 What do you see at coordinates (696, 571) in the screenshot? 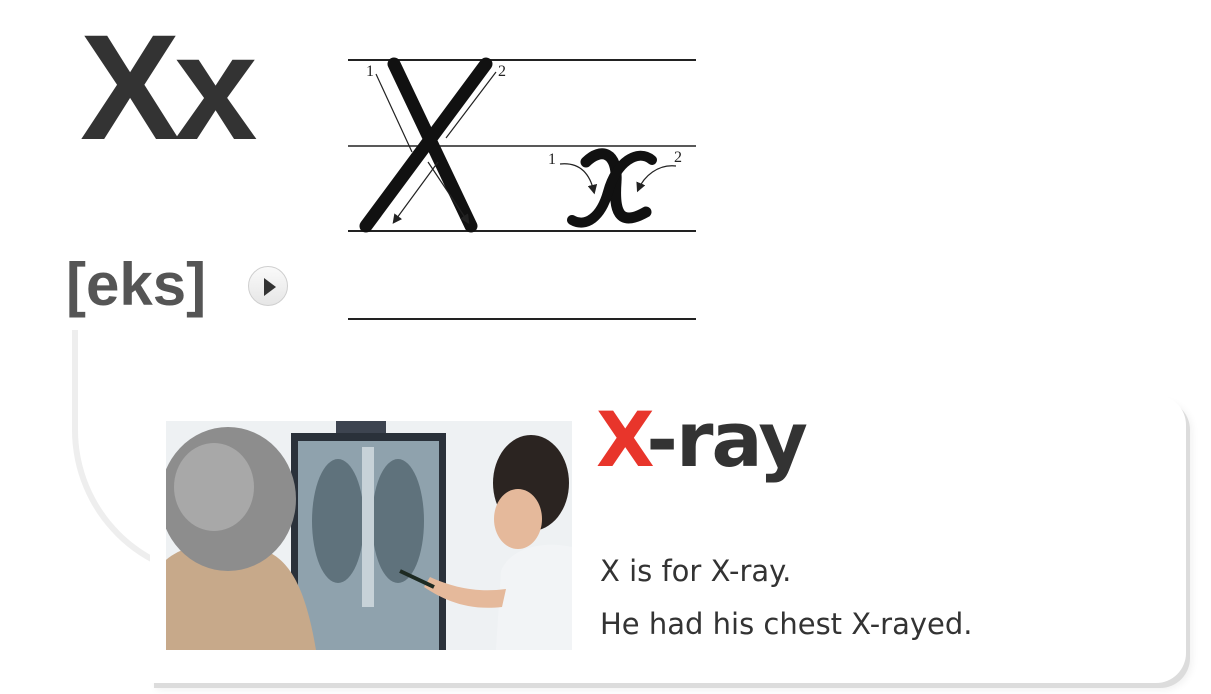
I see `example-sentence: X is for X-ray.` at bounding box center [696, 571].